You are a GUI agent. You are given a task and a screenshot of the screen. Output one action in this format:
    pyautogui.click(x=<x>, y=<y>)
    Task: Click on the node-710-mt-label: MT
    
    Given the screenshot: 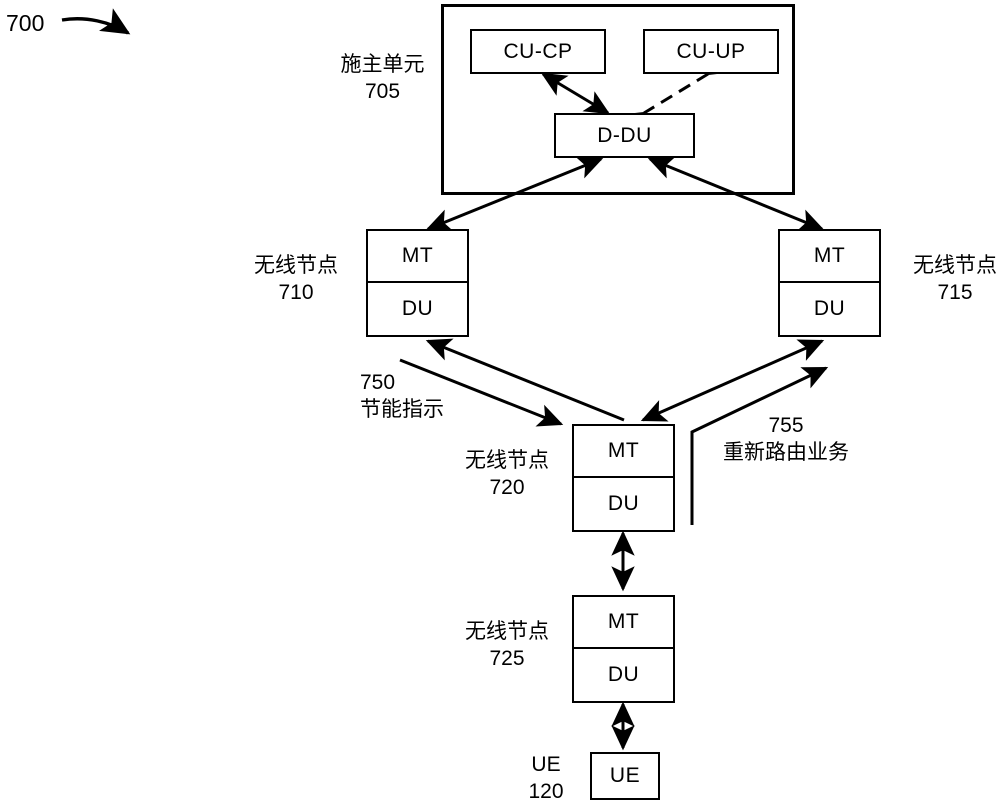 What is the action you would take?
    pyautogui.click(x=417, y=255)
    